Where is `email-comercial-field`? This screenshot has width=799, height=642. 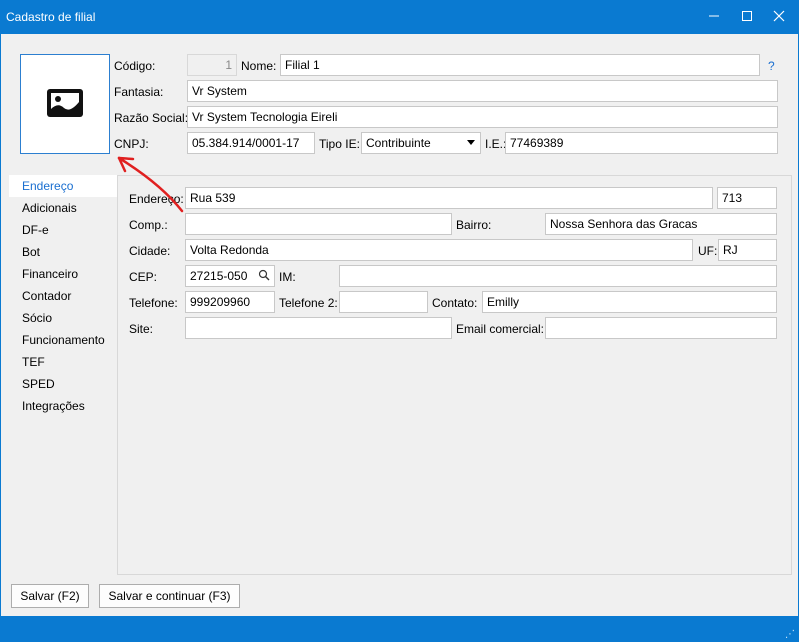
email-comercial-field is located at coordinates (661, 328).